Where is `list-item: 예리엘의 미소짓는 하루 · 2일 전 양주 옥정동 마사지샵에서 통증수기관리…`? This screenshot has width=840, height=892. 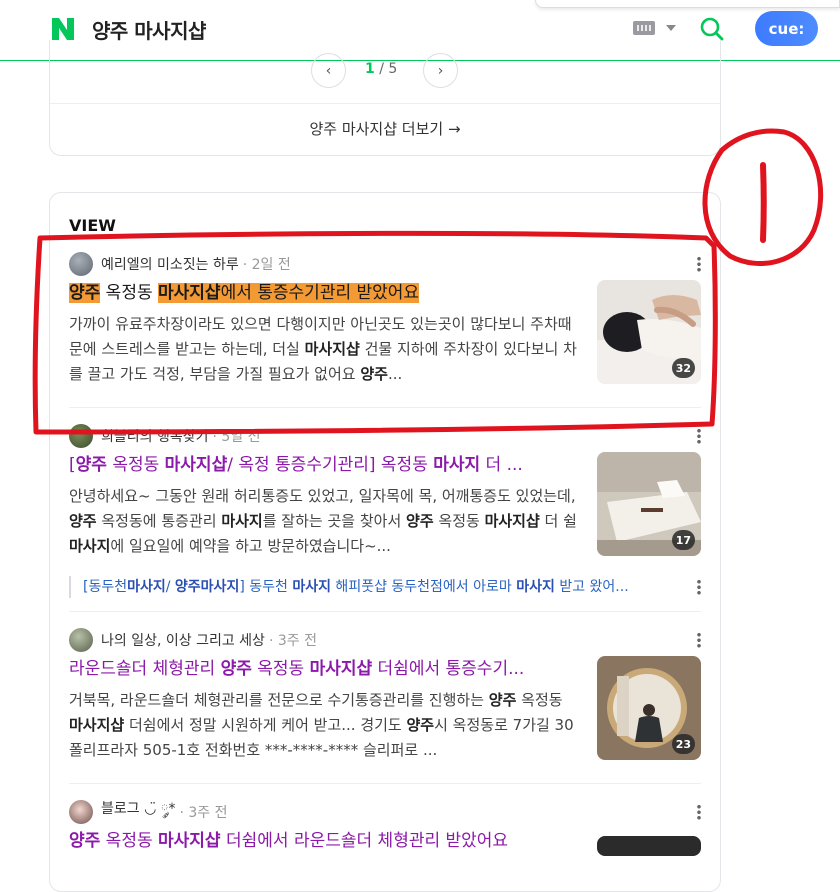 list-item: 예리엘의 미소짓는 하루 · 2일 전 양주 옥정동 마사지샵에서 통증수기관리… is located at coordinates (385, 322).